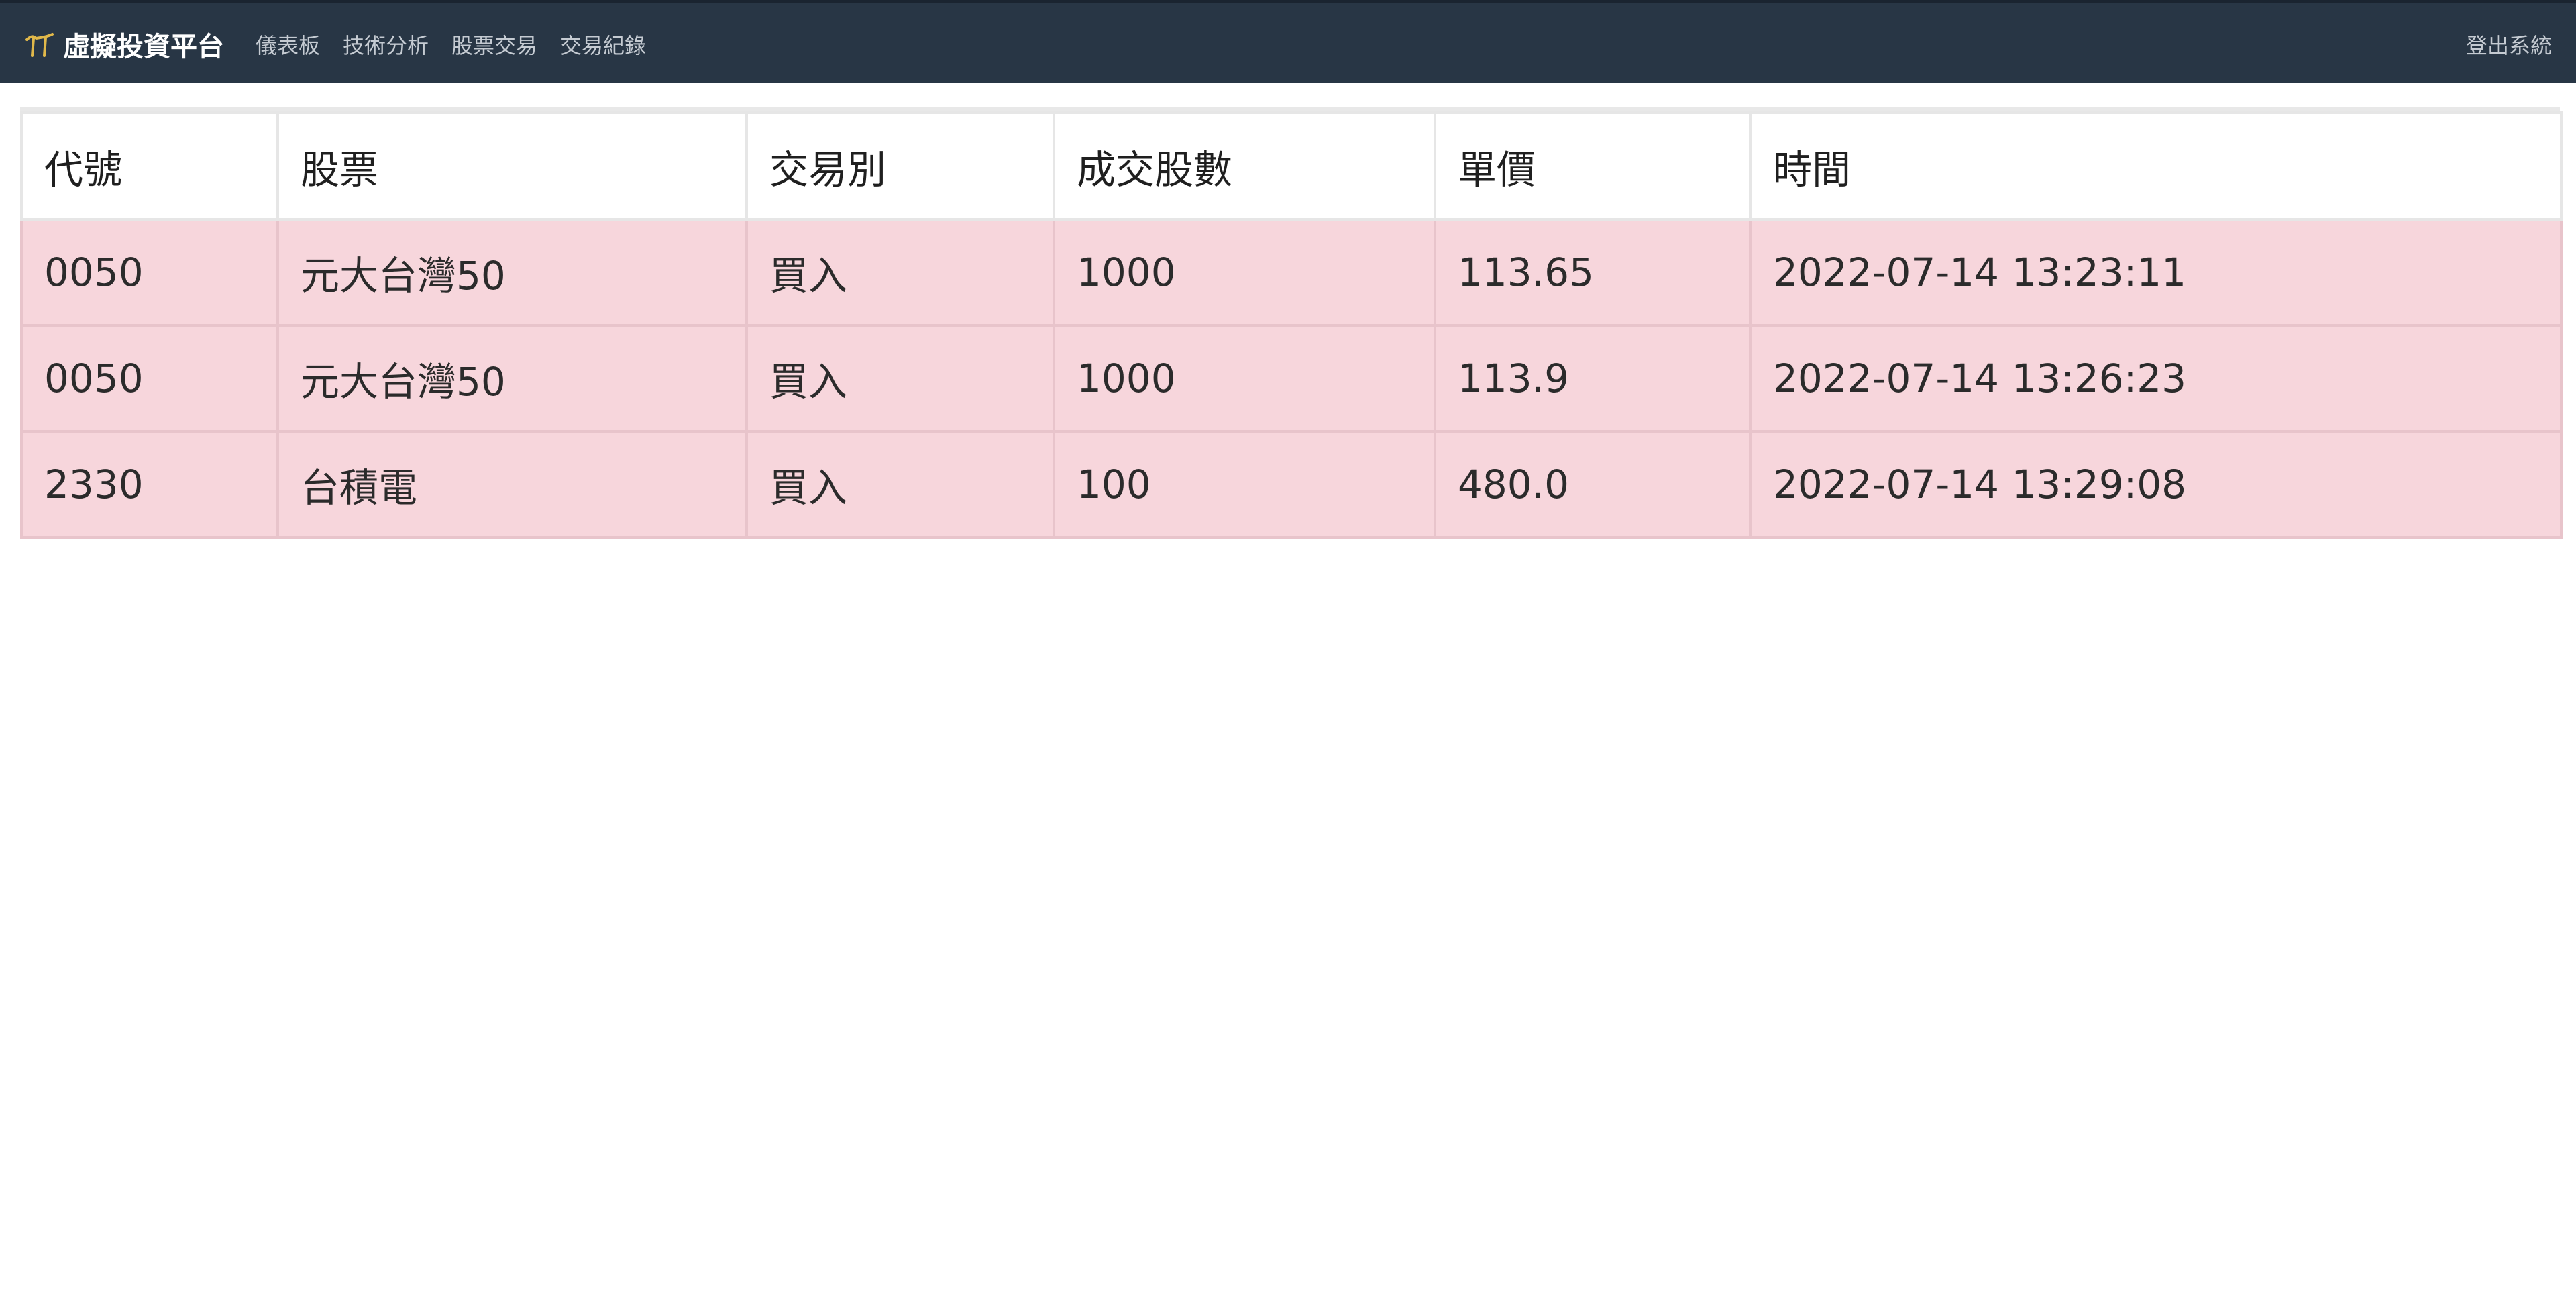 The width and height of the screenshot is (2576, 1303). I want to click on cell-time: 2022-07-14 13:29:08, so click(2156, 484).